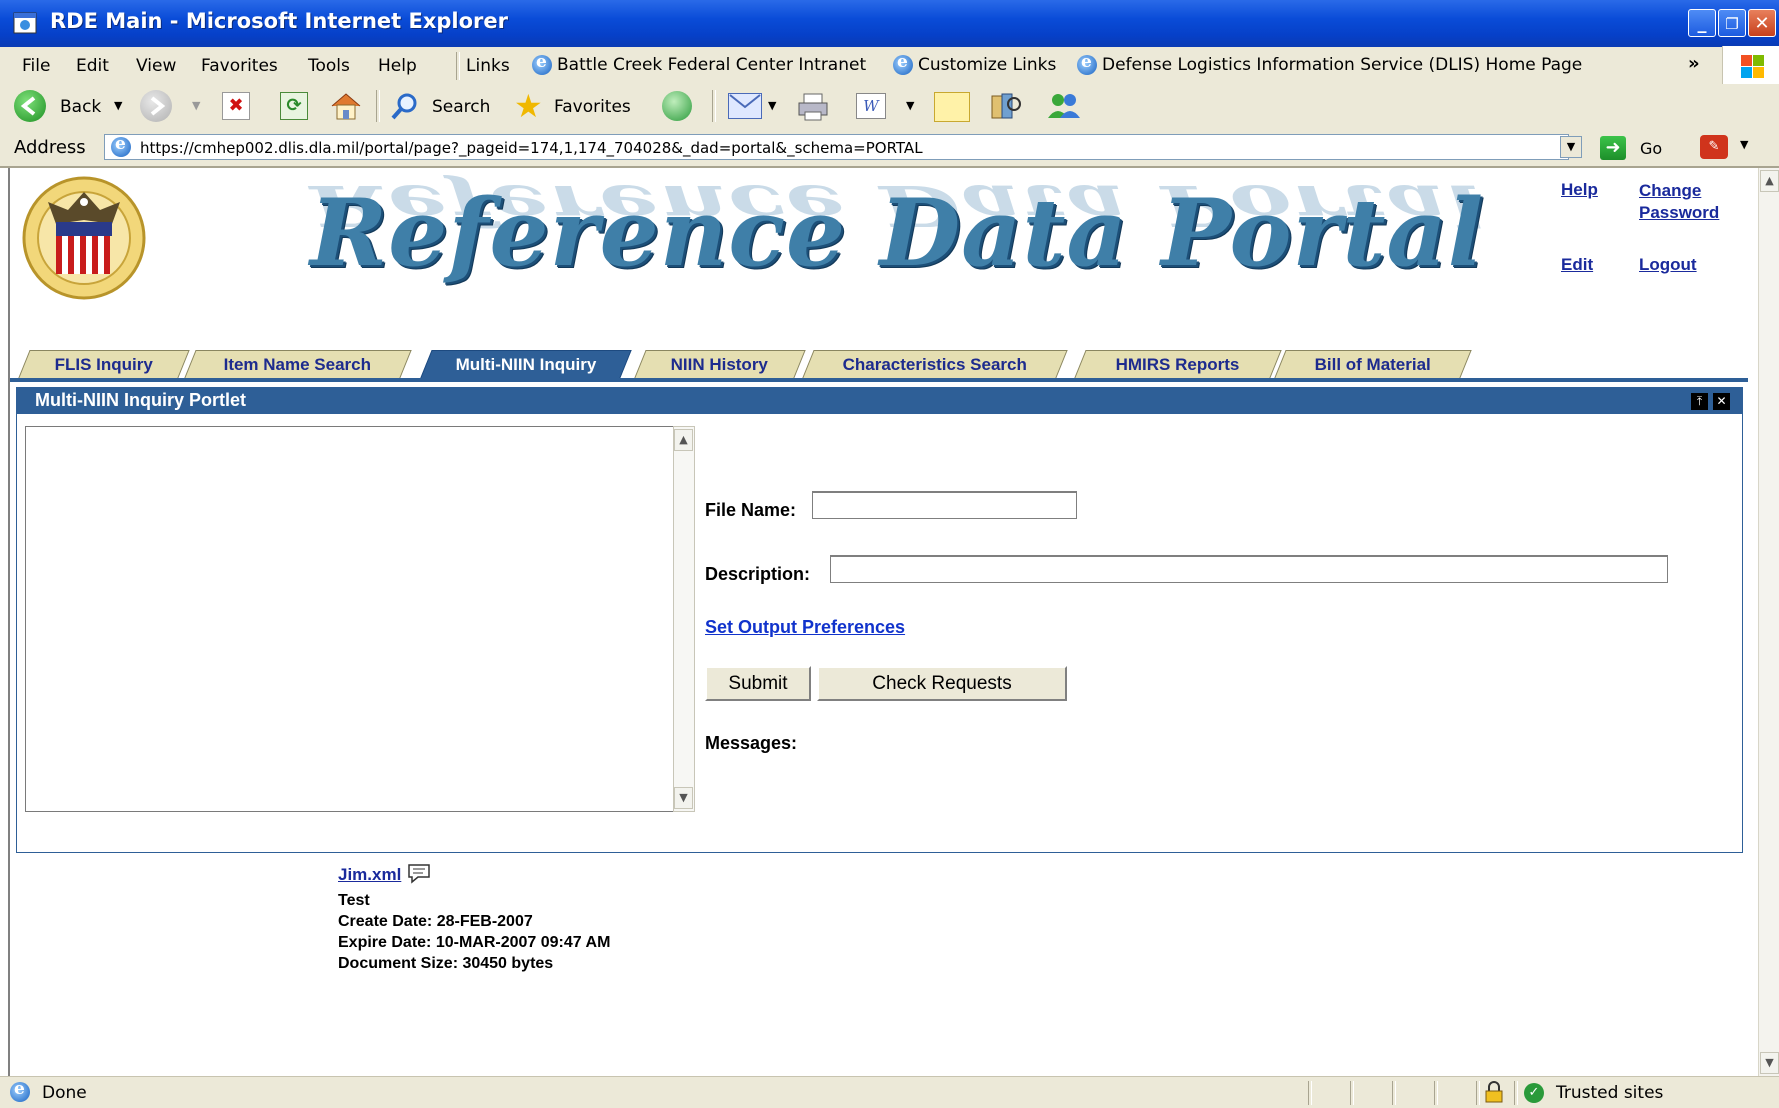 The width and height of the screenshot is (1779, 1108). I want to click on check-requests-button: Check Requests, so click(942, 683).